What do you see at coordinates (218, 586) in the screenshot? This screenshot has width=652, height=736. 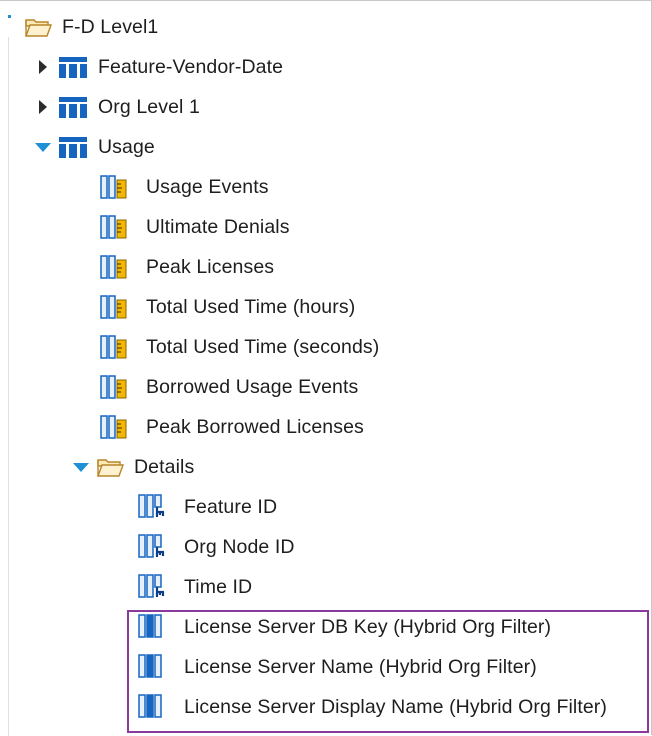 I see `tree-item-label: Time ID` at bounding box center [218, 586].